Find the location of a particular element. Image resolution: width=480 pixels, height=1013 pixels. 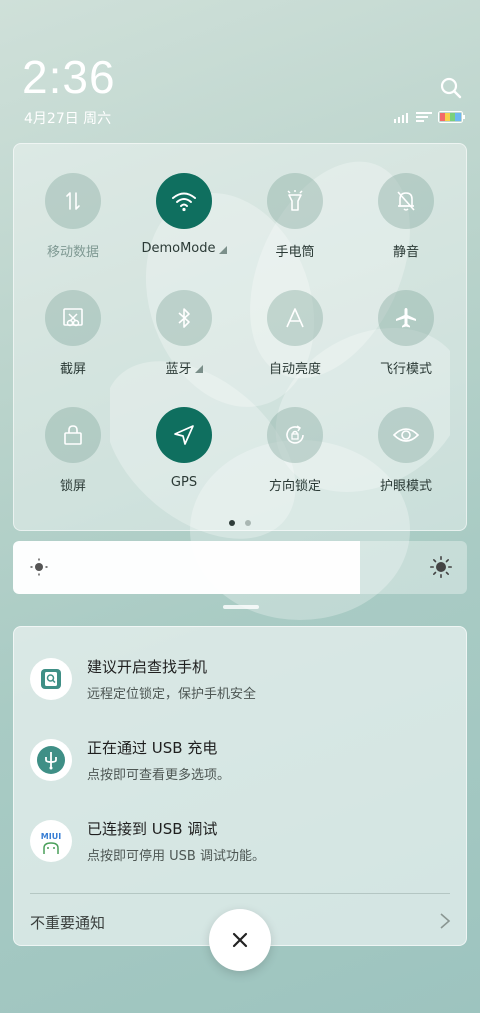

tile-label: 自动亮度 is located at coordinates (294, 369).